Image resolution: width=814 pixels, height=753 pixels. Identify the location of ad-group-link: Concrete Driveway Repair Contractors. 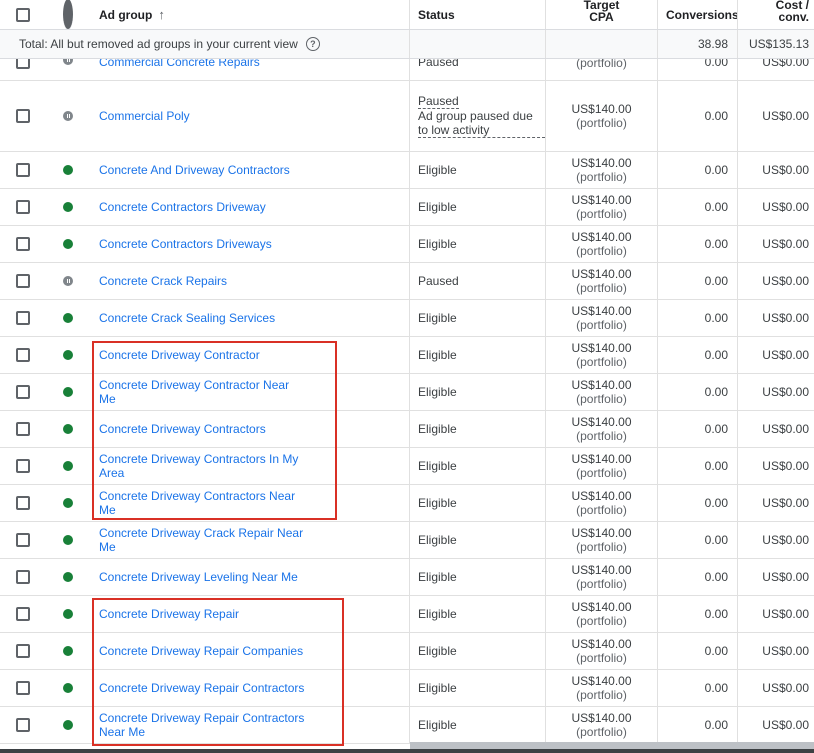
(201, 688).